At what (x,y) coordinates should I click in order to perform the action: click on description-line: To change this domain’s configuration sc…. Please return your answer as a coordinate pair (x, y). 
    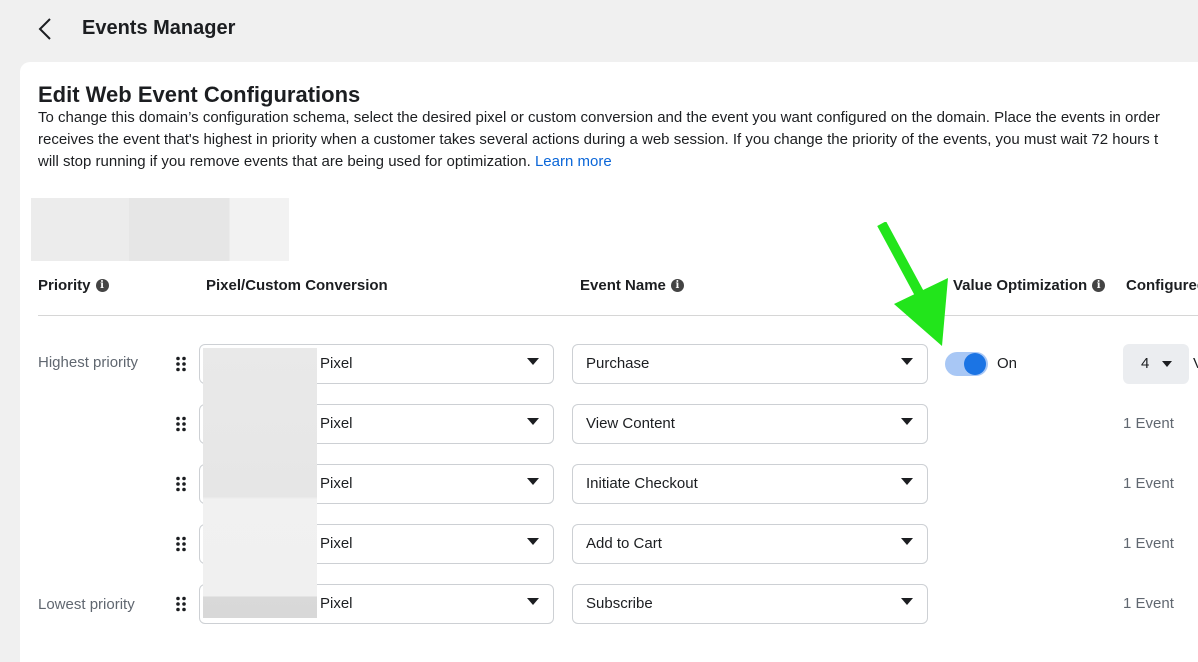
    Looking at the image, I should click on (599, 117).